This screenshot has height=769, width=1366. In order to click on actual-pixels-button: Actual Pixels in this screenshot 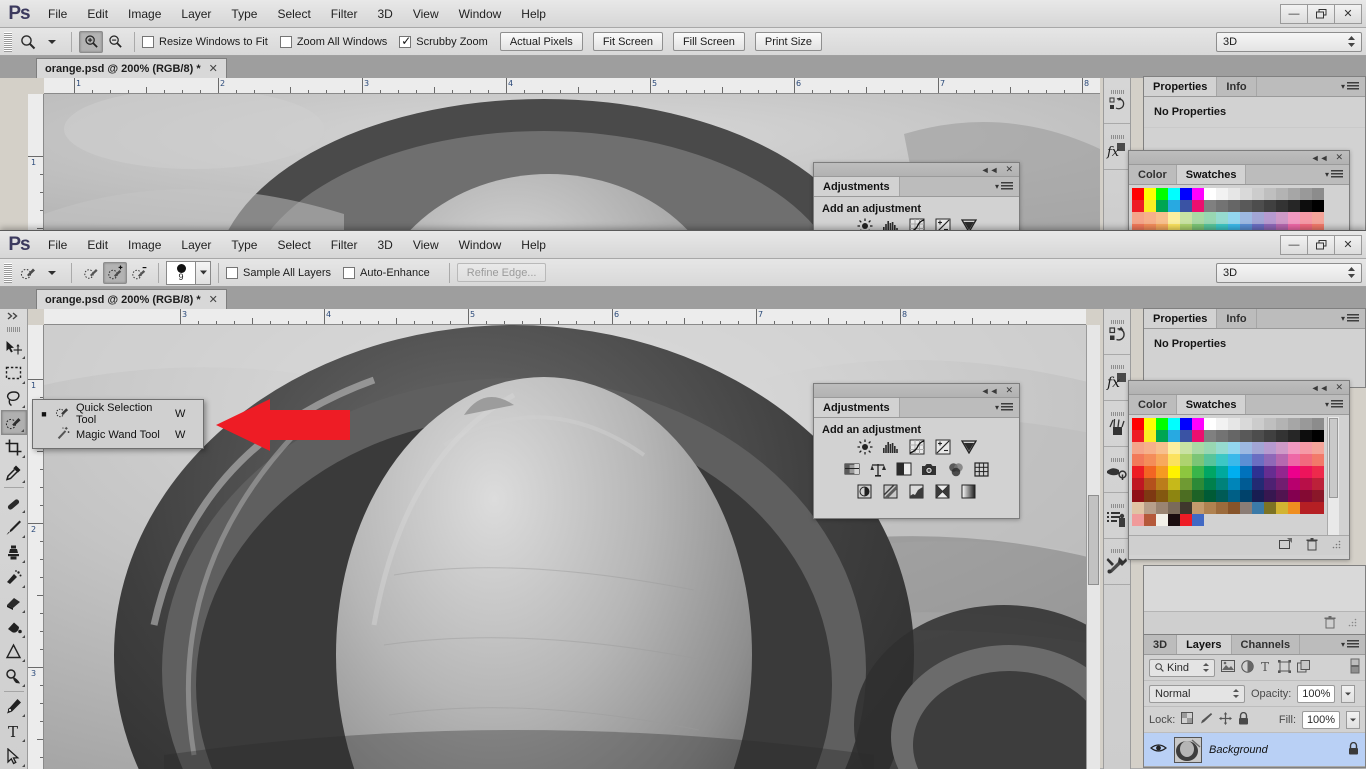, I will do `click(541, 41)`.